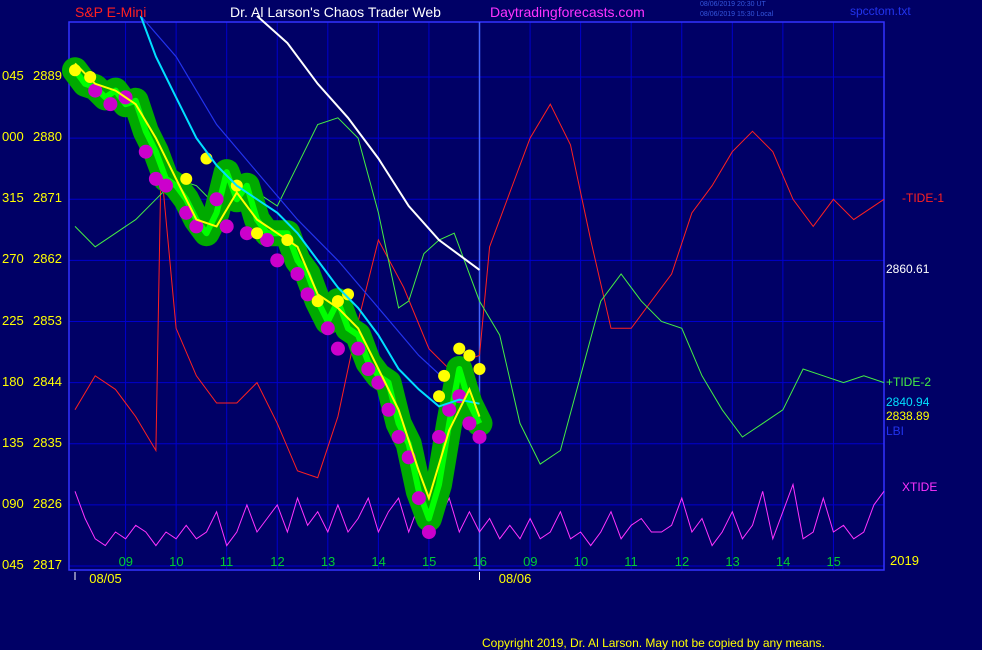 This screenshot has height=650, width=982. What do you see at coordinates (923, 198) in the screenshot?
I see `right-series-label: -TIDE-1` at bounding box center [923, 198].